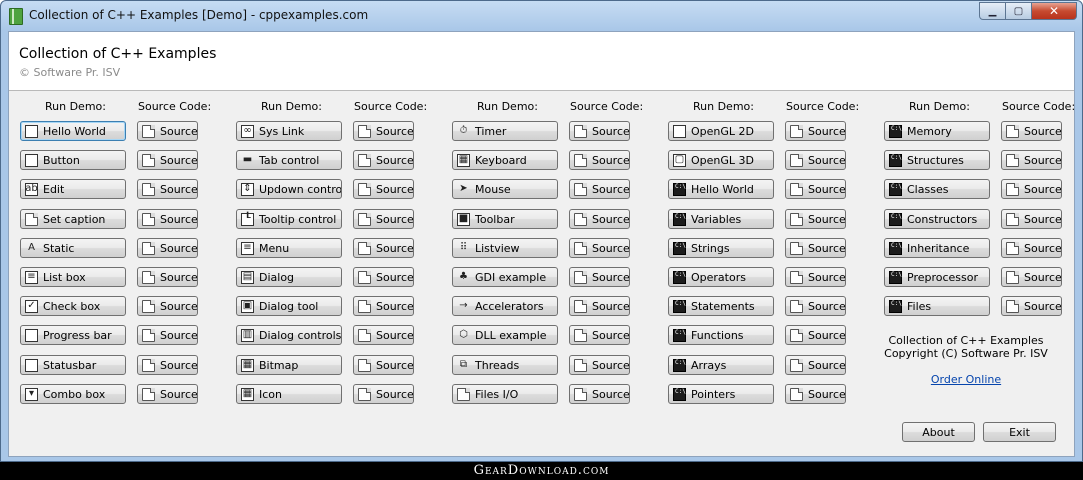 Image resolution: width=1083 pixels, height=480 pixels. Describe the element at coordinates (73, 365) in the screenshot. I see `demo-button: Statusbar` at that location.